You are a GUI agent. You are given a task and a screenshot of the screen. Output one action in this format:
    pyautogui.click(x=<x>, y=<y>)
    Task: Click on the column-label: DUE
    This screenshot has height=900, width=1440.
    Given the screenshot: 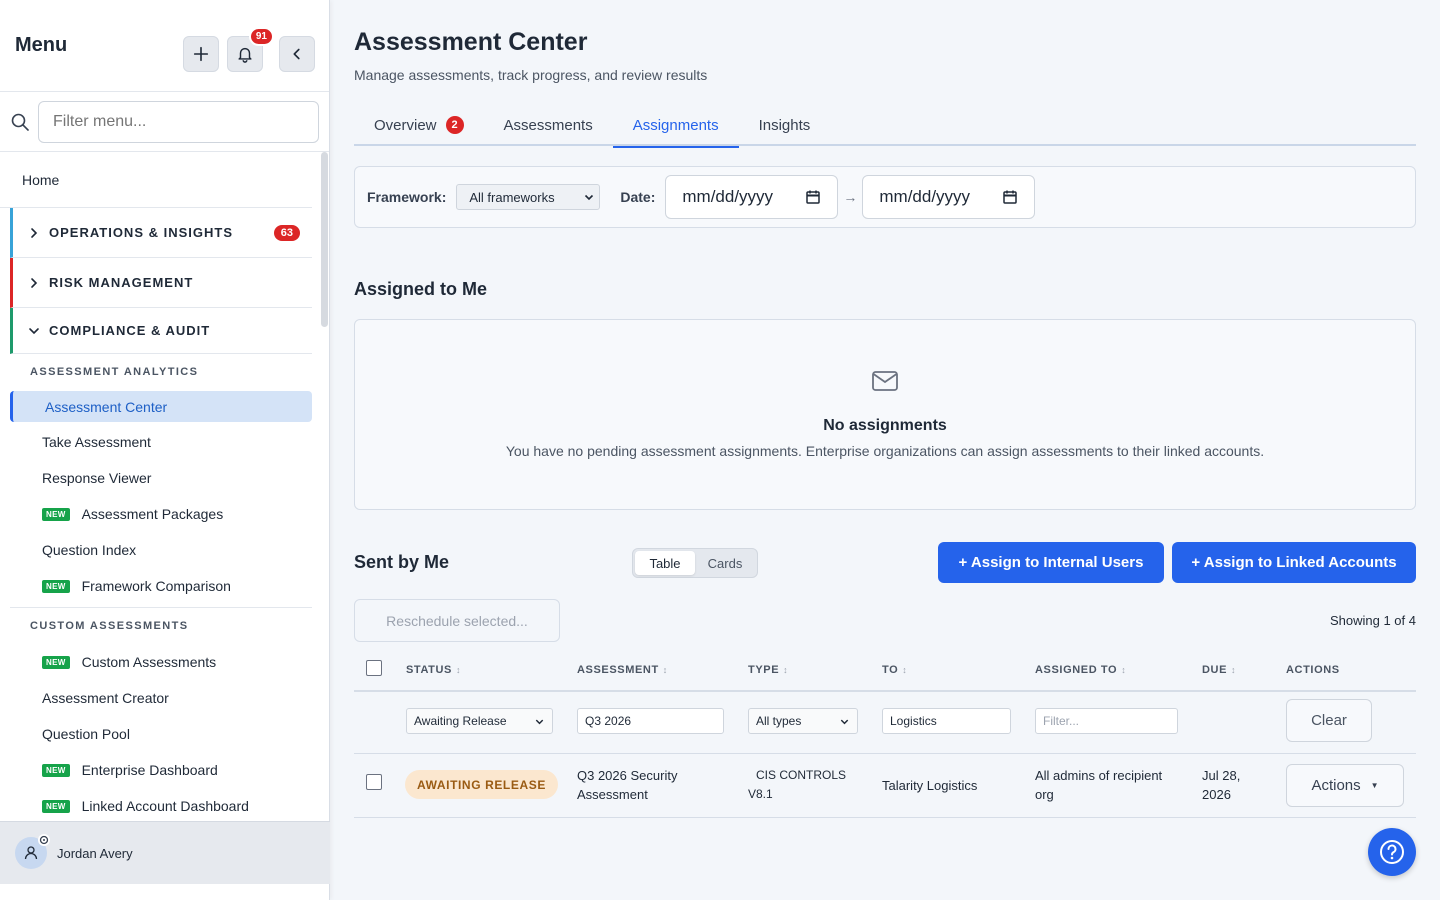 What is the action you would take?
    pyautogui.click(x=1215, y=670)
    